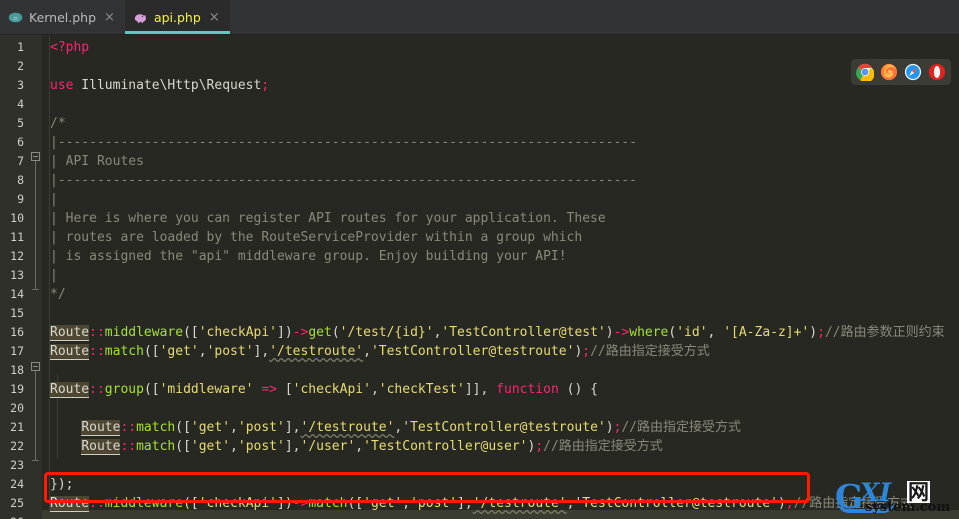 The height and width of the screenshot is (519, 959). I want to click on firefox-icon, so click(889, 72).